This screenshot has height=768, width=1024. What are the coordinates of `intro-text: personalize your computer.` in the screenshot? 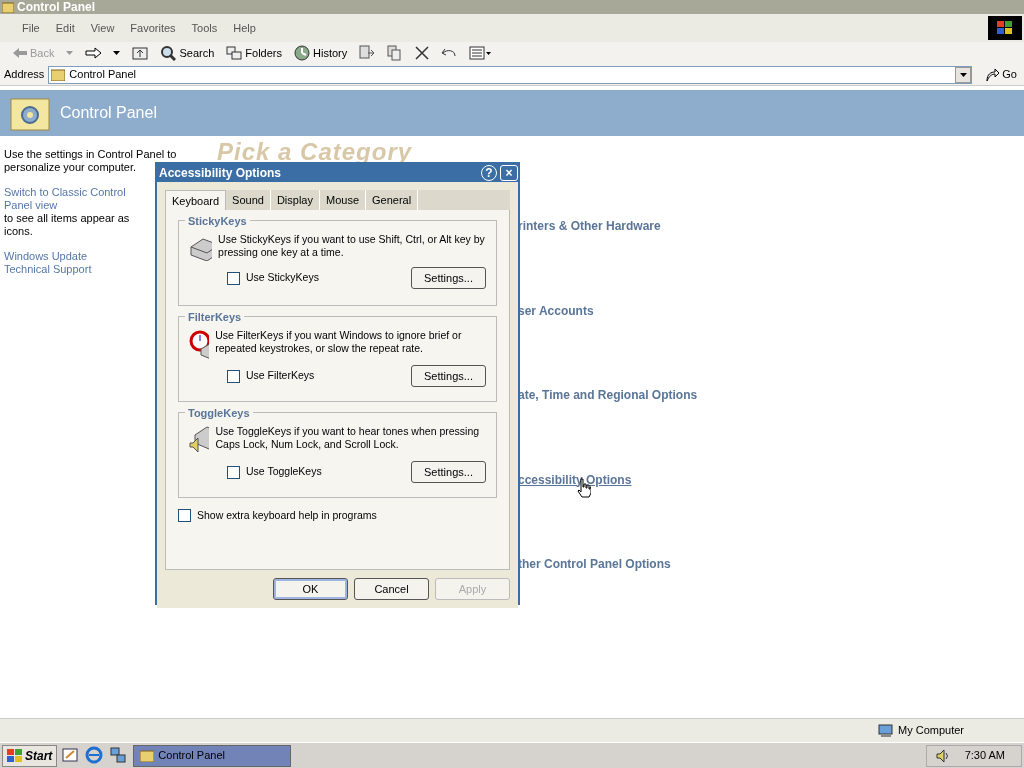 It's located at (70, 167).